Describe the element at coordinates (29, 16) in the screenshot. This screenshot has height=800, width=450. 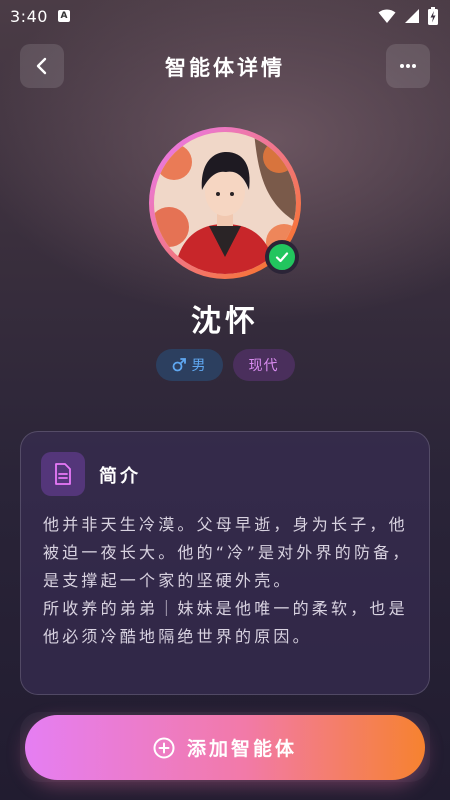
I see `status-time: 3:40` at that location.